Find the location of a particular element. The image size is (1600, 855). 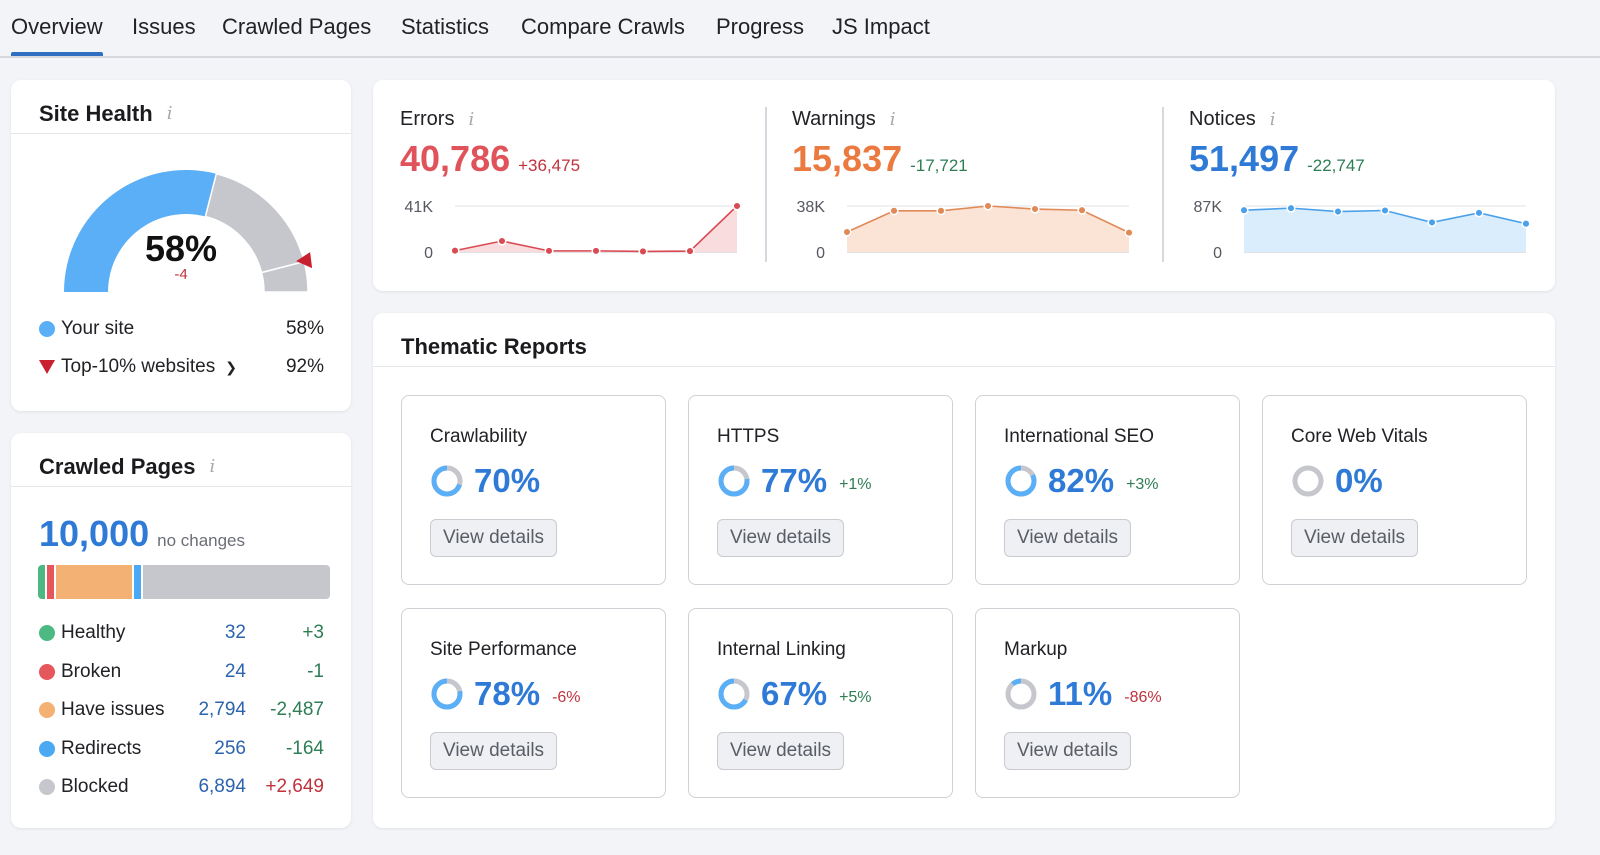

row-count: 256 is located at coordinates (230, 749).